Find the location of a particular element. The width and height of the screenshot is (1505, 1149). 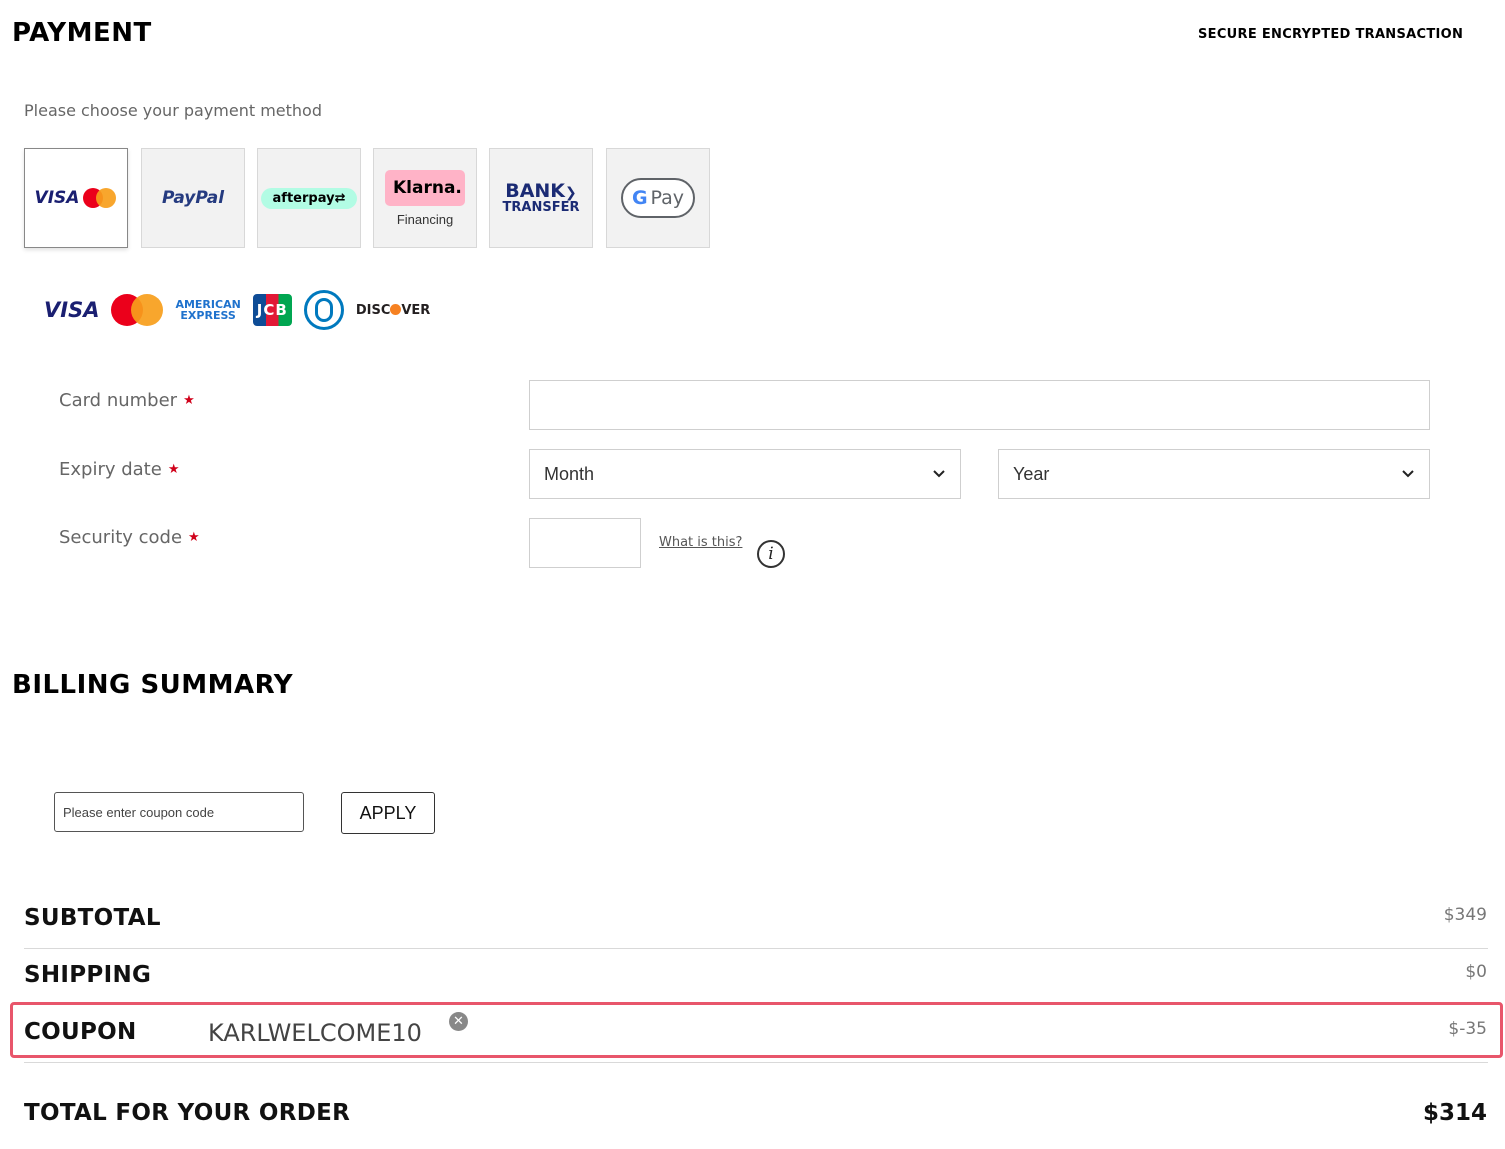

order-total-label: TOTAL FOR YOUR ORDER is located at coordinates (187, 1113).